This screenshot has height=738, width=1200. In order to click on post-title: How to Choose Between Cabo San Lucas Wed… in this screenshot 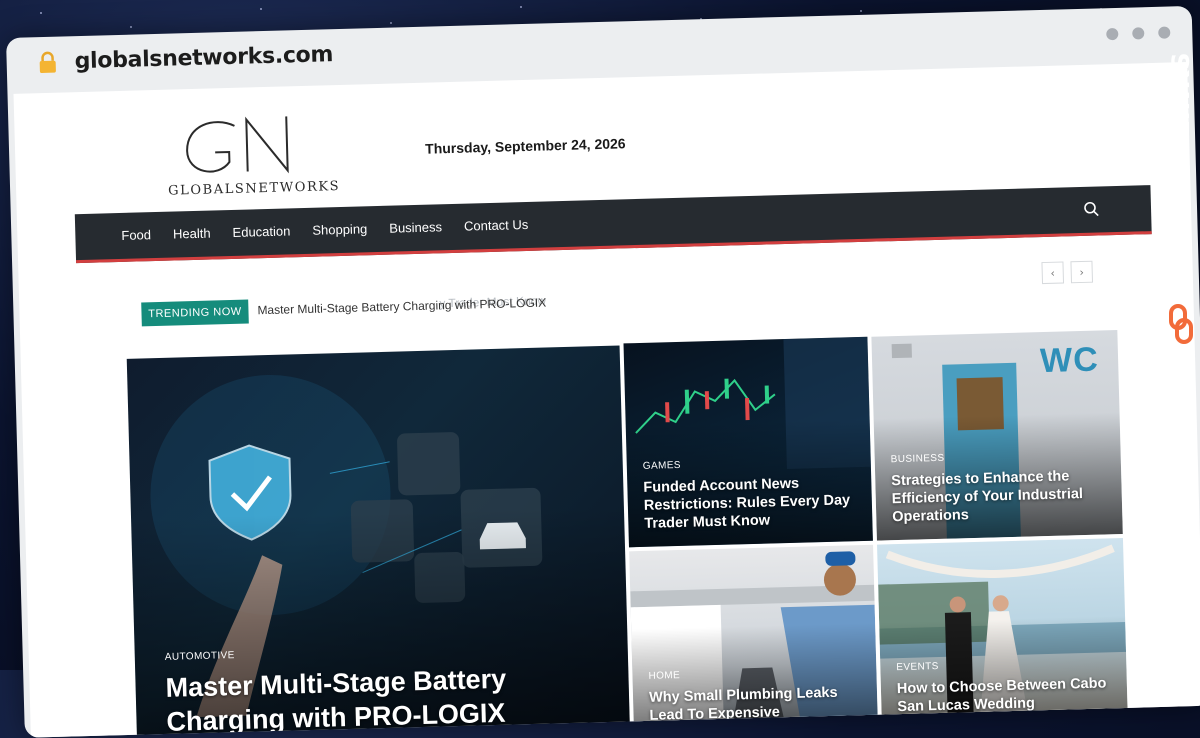, I will do `click(1006, 695)`.